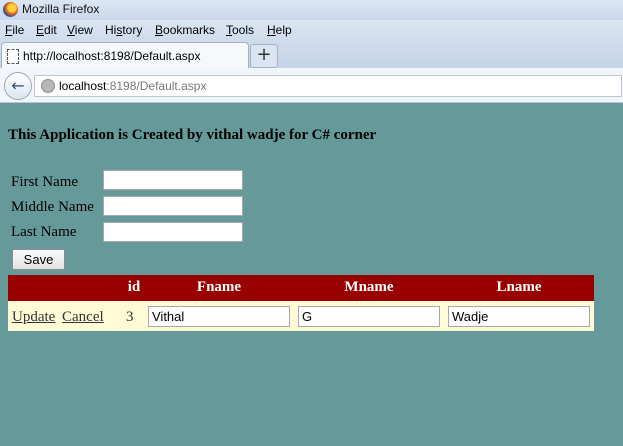 This screenshot has width=623, height=446. What do you see at coordinates (173, 180) in the screenshot?
I see `first-name-input` at bounding box center [173, 180].